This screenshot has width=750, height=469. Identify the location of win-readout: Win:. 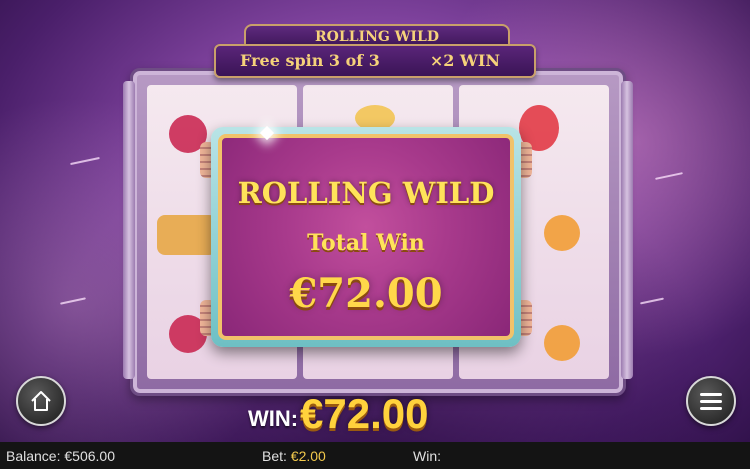
(427, 456).